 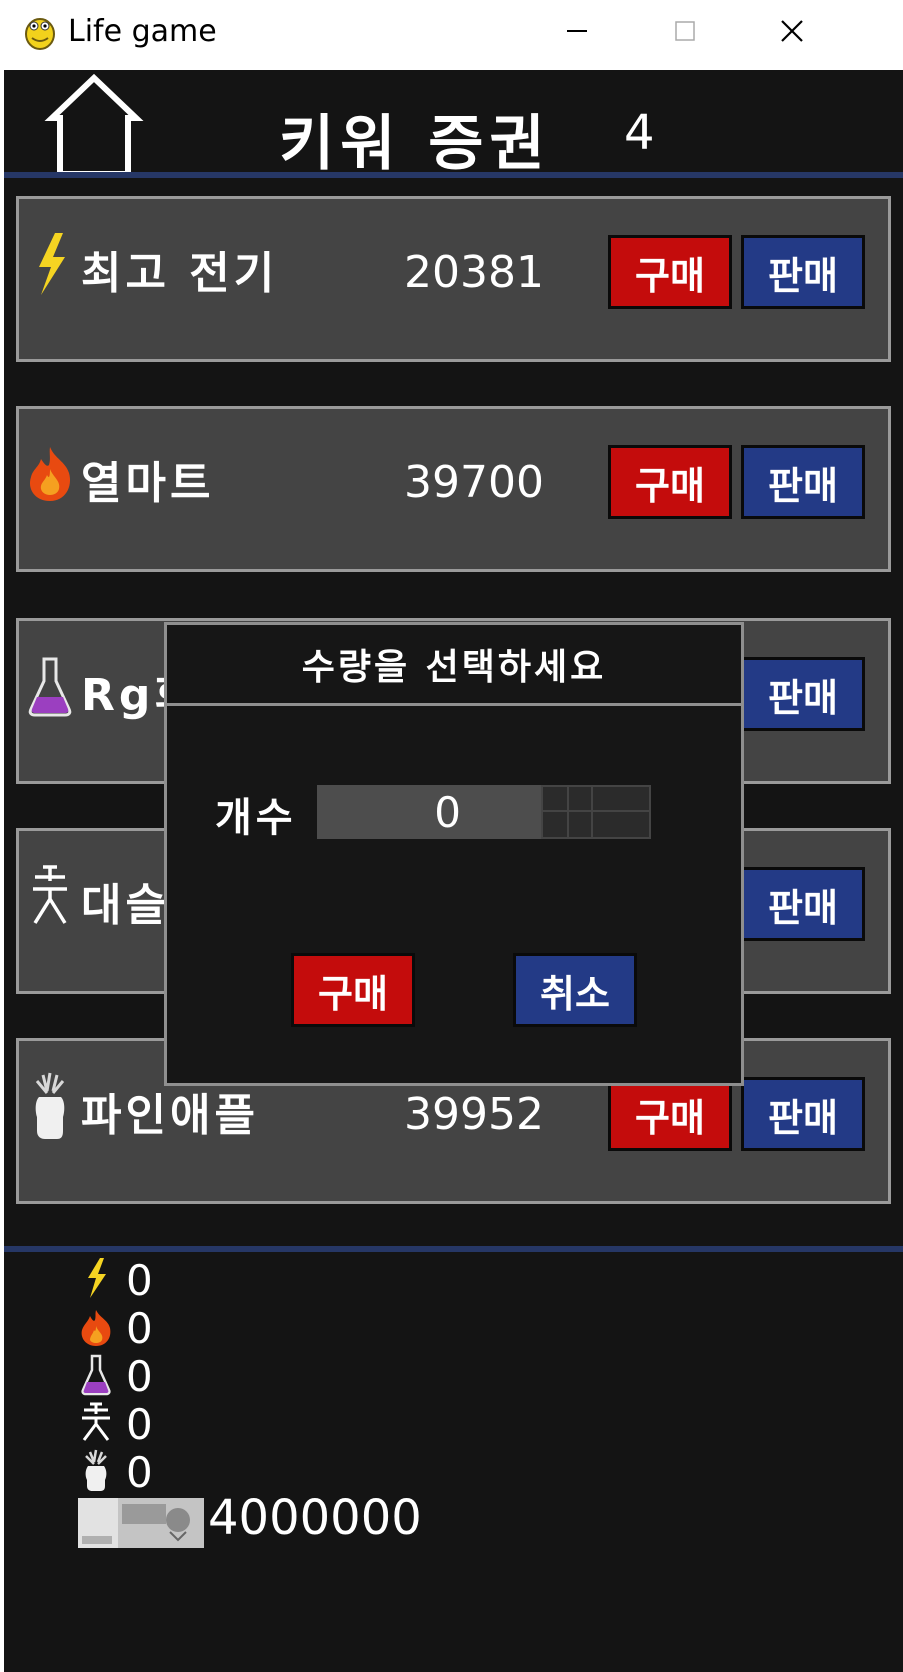 I want to click on close-button, so click(x=792, y=31).